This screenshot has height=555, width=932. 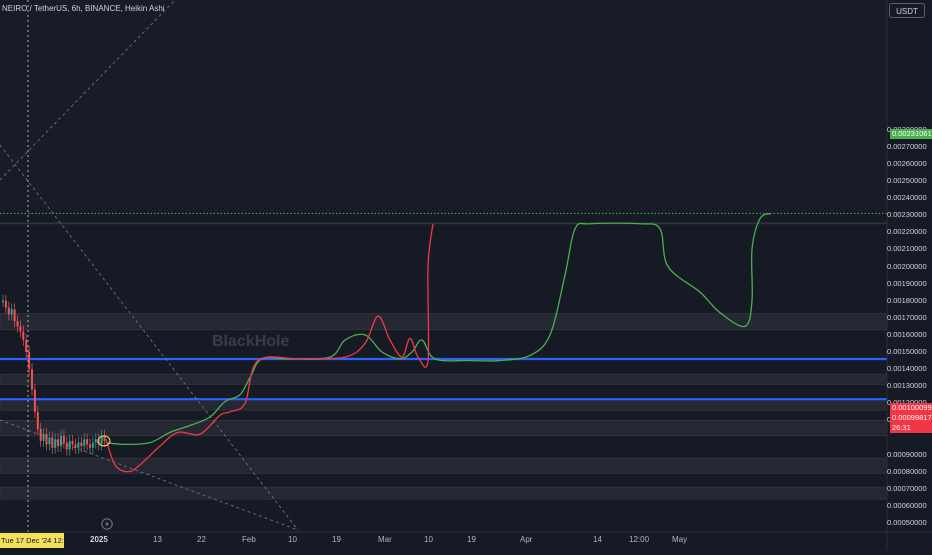 What do you see at coordinates (907, 180) in the screenshot?
I see `price-tick-label: 0.00250000` at bounding box center [907, 180].